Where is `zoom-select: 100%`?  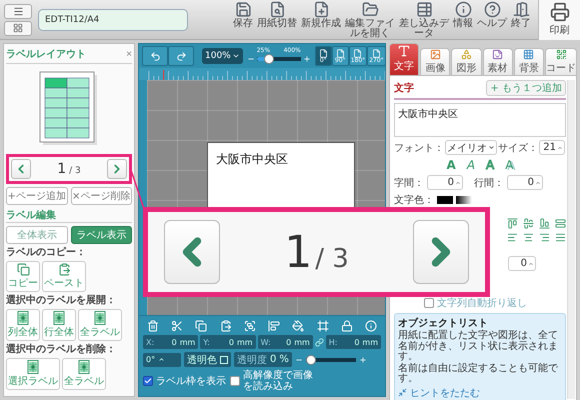 zoom-select: 100% is located at coordinates (222, 56).